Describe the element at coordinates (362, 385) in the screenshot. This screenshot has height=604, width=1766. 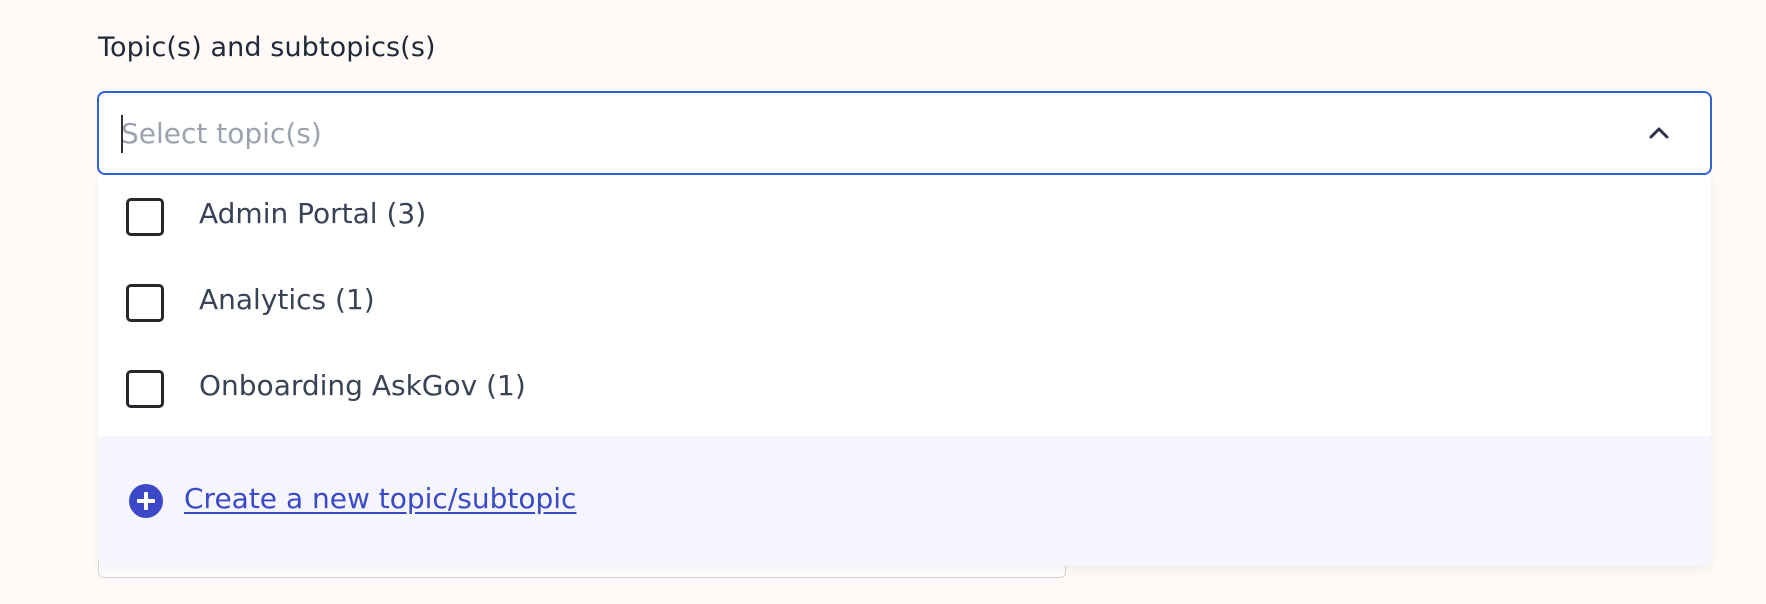
I see `option-label: Onboarding AskGov (1)` at that location.